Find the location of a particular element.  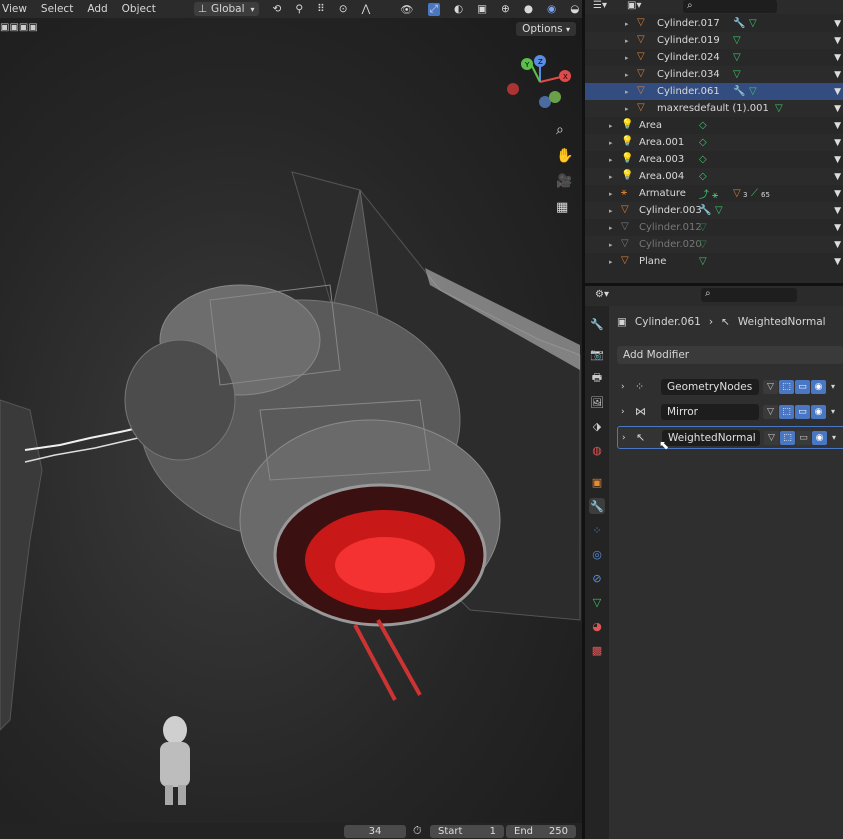

navigation-gizmo: Z X Y is located at coordinates (540, 82).